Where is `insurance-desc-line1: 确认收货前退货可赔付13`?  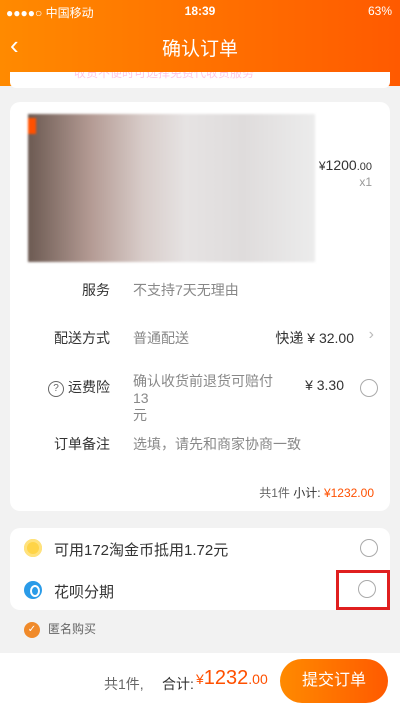
insurance-desc-line1: 确认收货前退货可赔付13 is located at coordinates (203, 389).